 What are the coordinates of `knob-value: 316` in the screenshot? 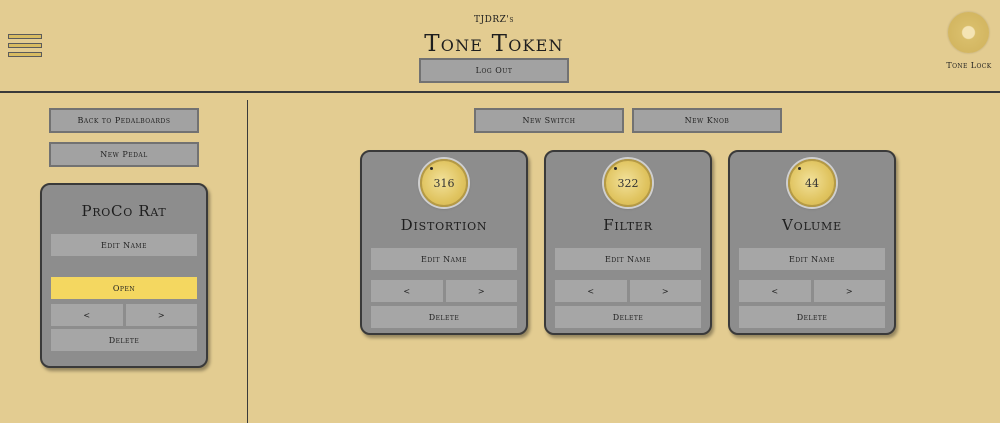 It's located at (444, 183).